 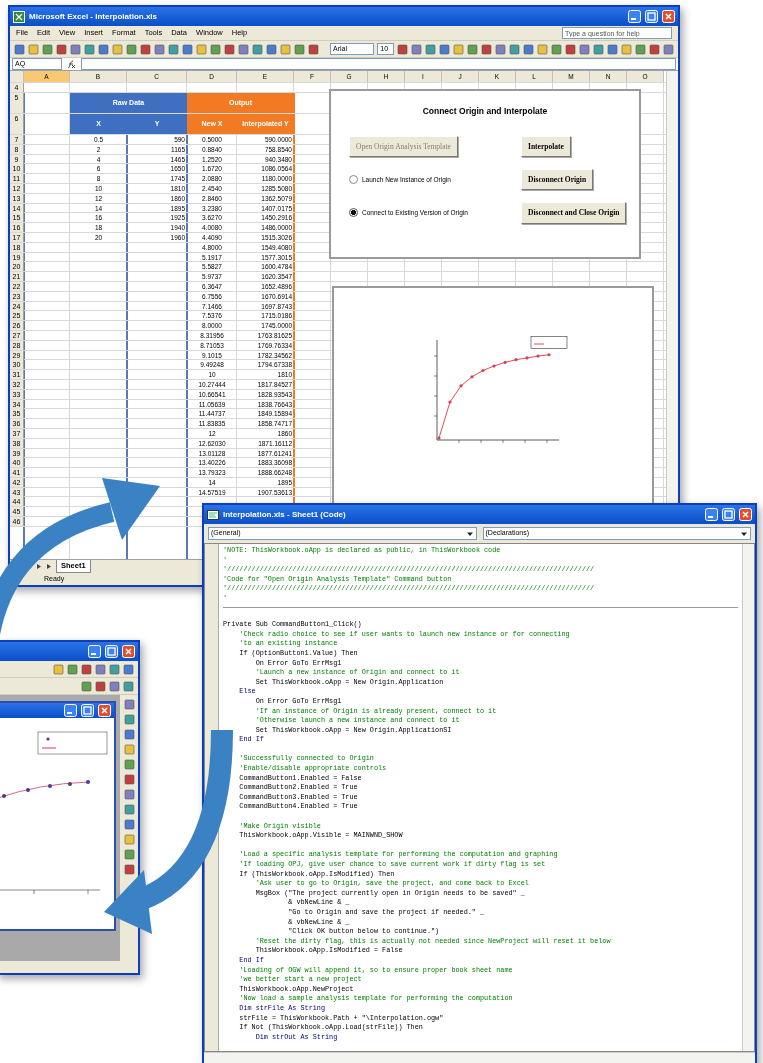 I want to click on formula-field, so click(x=378, y=64).